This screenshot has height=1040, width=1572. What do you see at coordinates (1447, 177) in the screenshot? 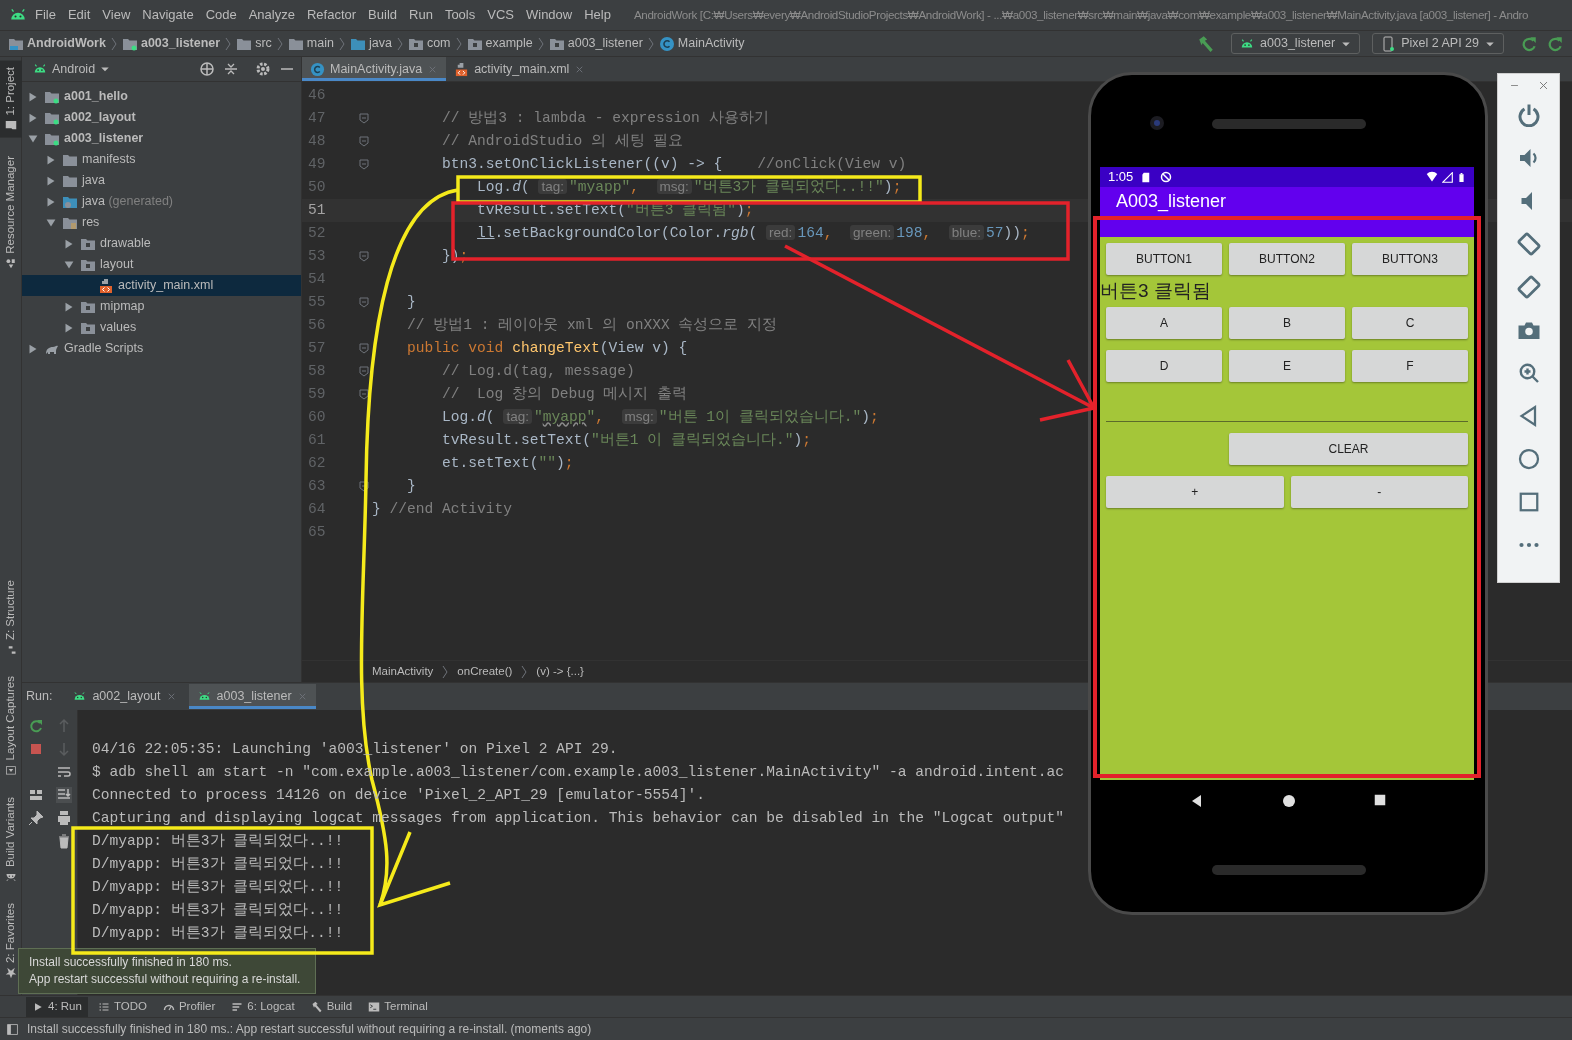
I see `signal-icon` at bounding box center [1447, 177].